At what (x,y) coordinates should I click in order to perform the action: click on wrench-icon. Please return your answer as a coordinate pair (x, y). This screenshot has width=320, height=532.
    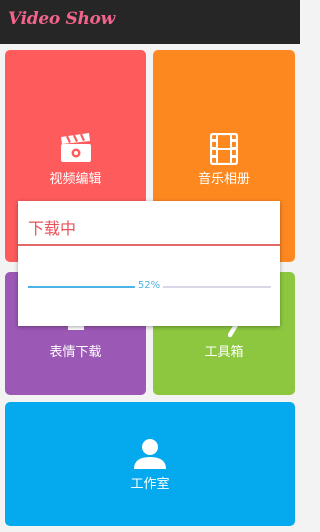
    Looking at the image, I should click on (232, 331).